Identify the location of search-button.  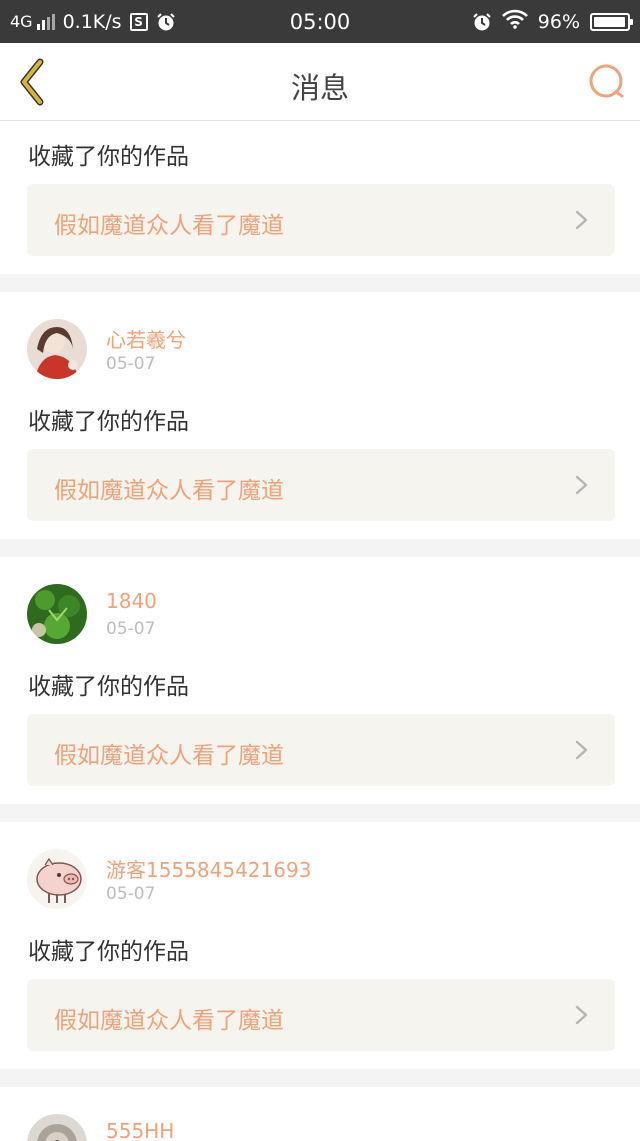
(607, 82).